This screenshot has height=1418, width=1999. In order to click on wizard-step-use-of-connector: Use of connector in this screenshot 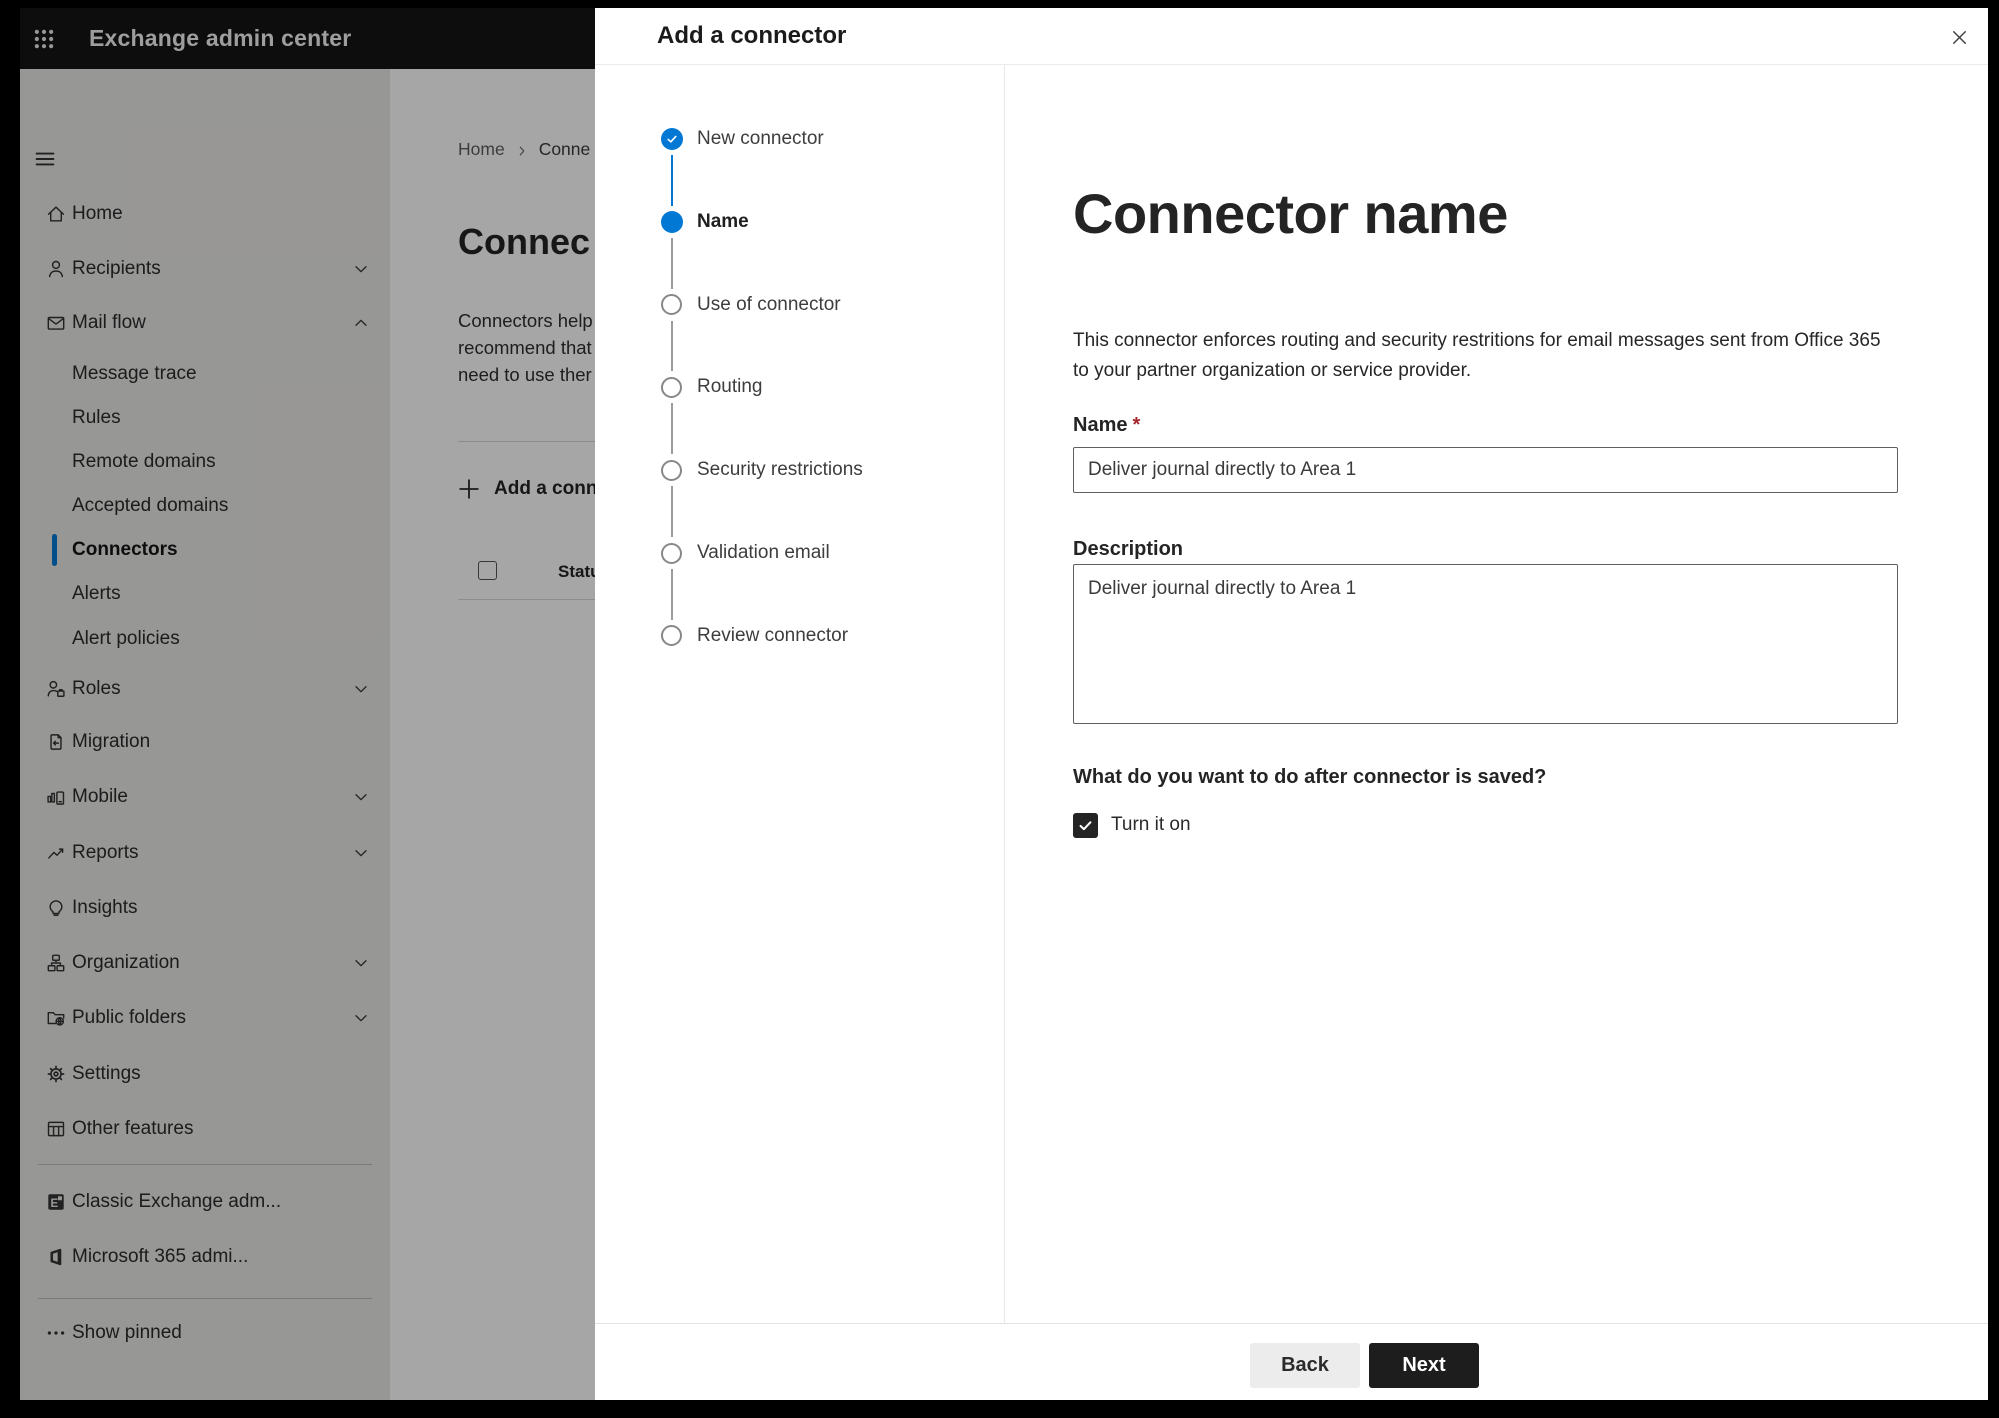, I will do `click(795, 305)`.